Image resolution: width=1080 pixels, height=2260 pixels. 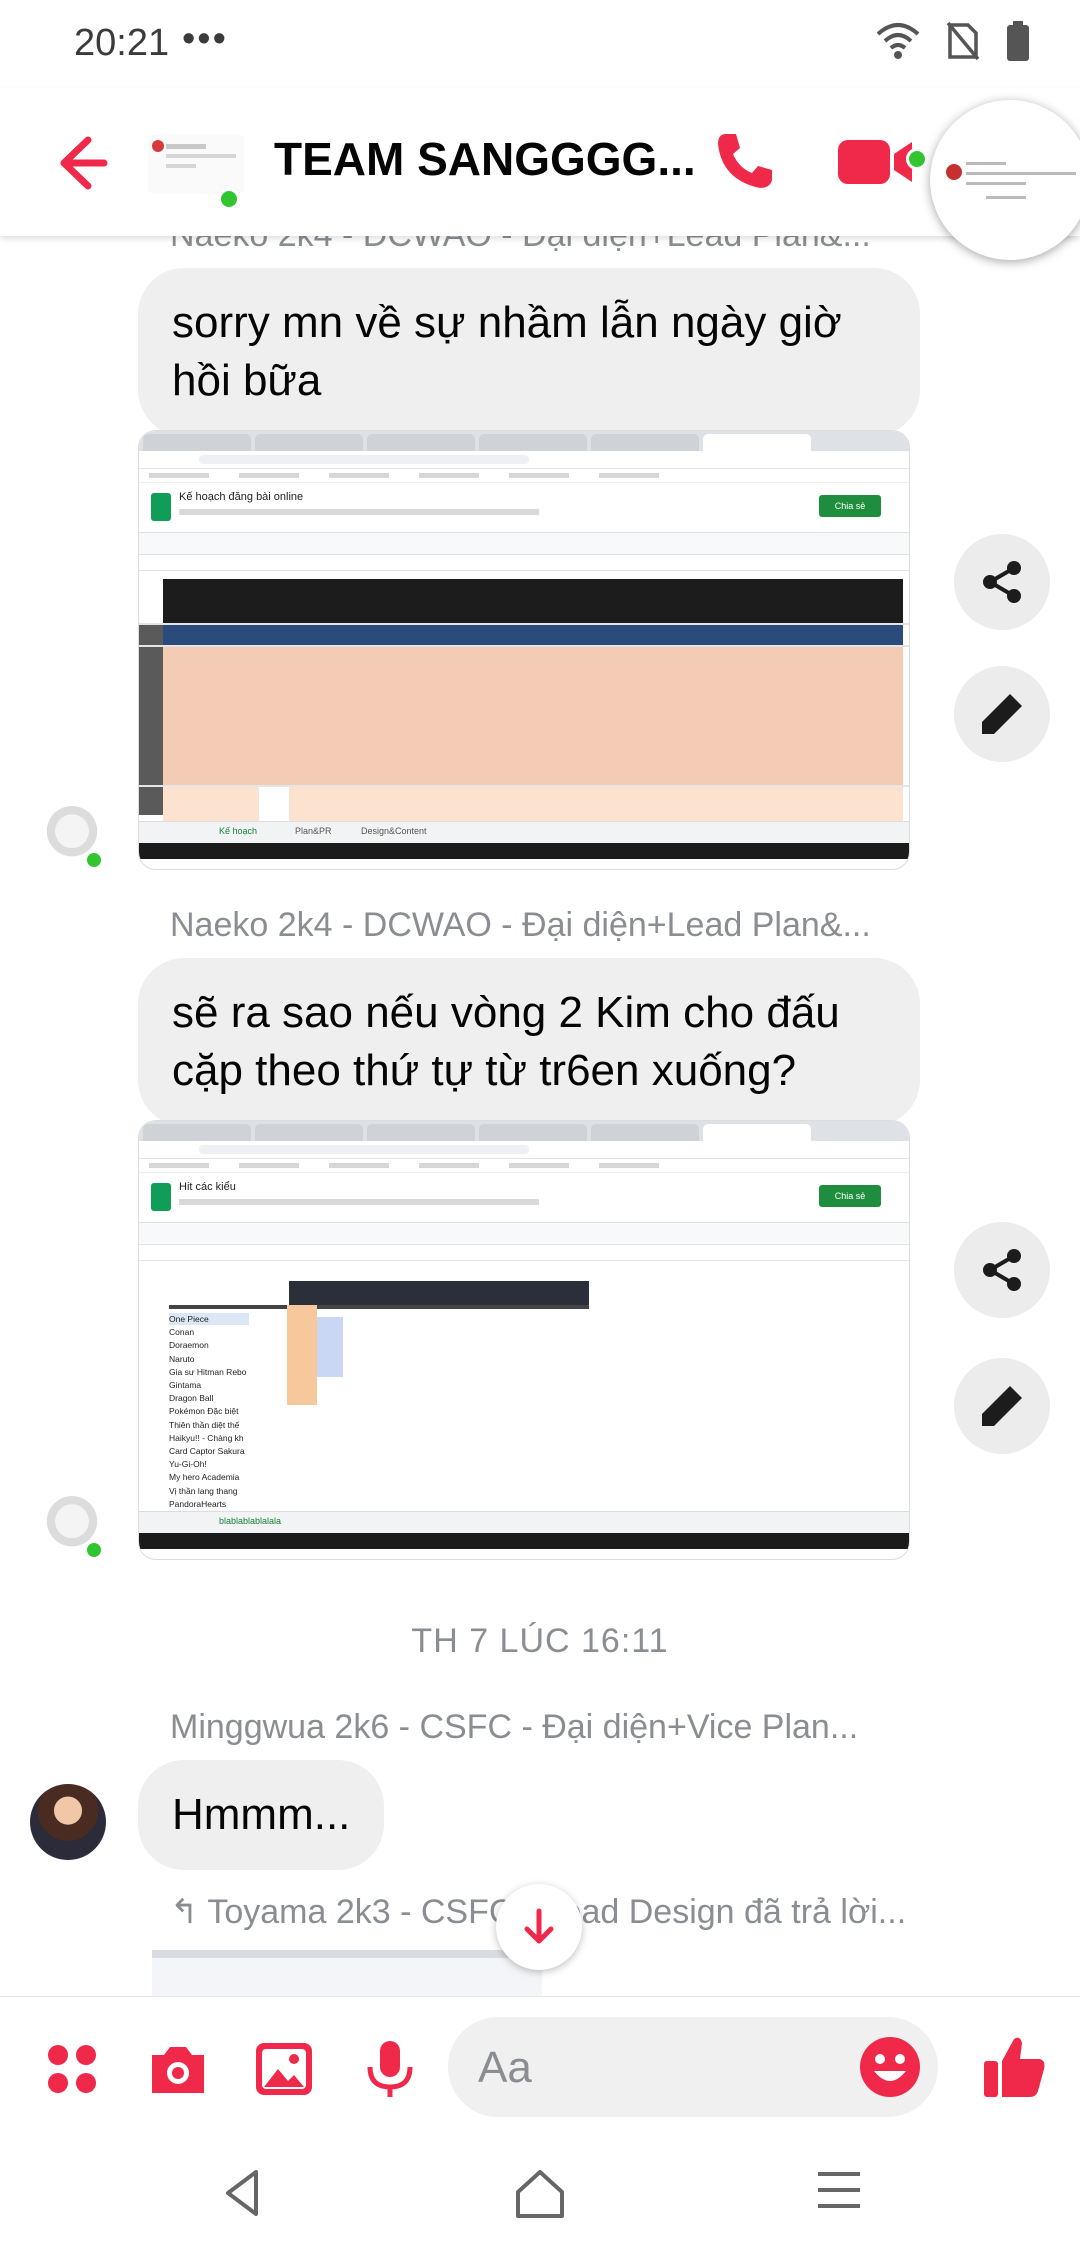 I want to click on status-time: 20:21, so click(x=122, y=43).